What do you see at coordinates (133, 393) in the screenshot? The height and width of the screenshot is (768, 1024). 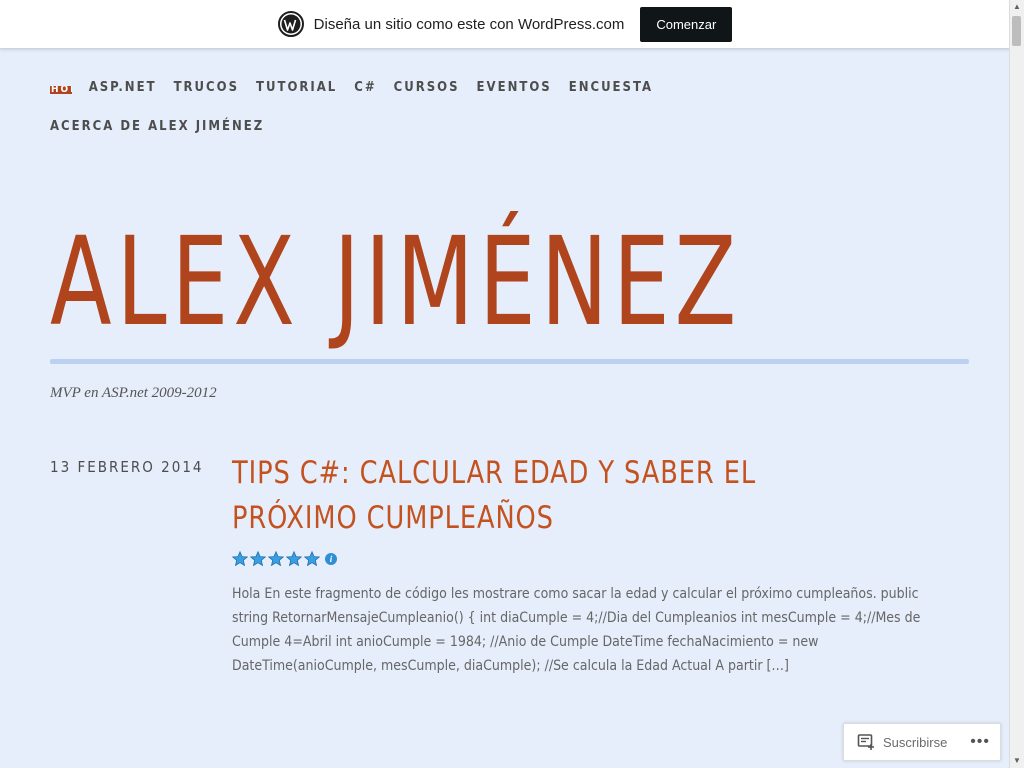 I see `site-tagline: MVP en ASP.net 2009-2012` at bounding box center [133, 393].